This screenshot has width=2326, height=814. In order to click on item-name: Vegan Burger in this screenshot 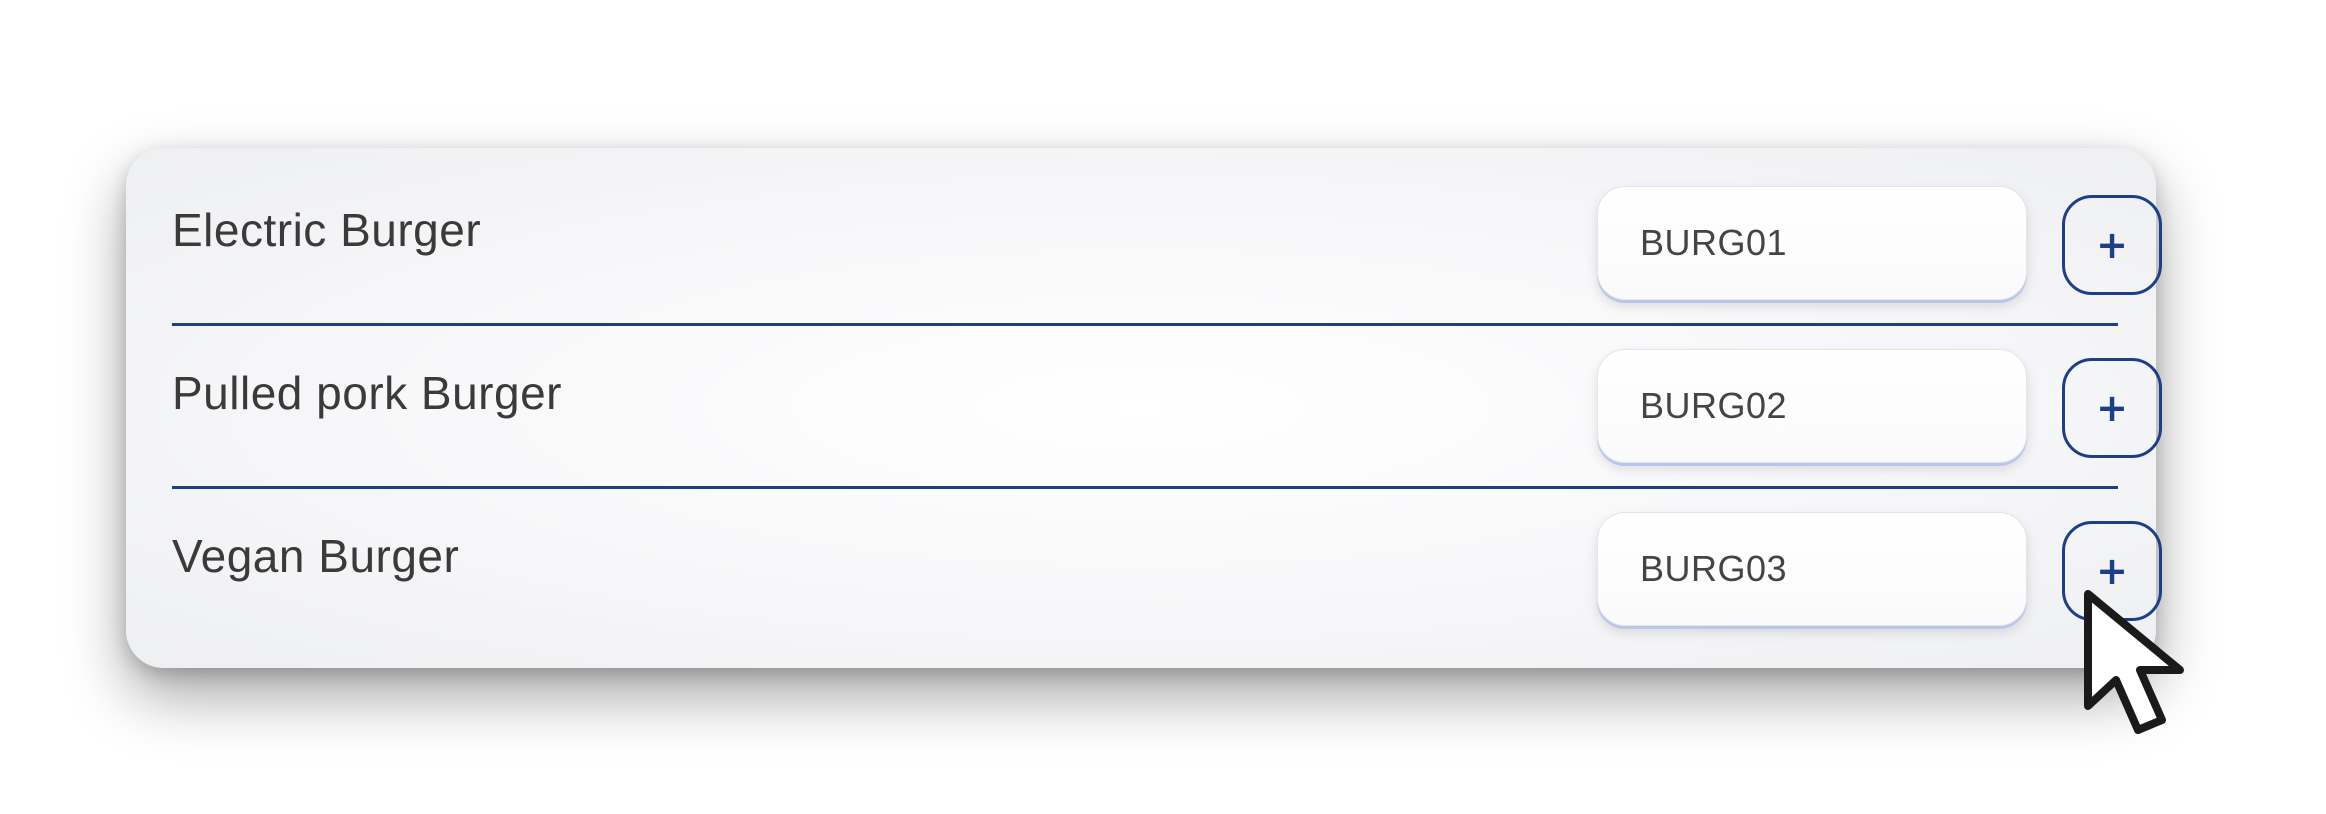, I will do `click(316, 555)`.